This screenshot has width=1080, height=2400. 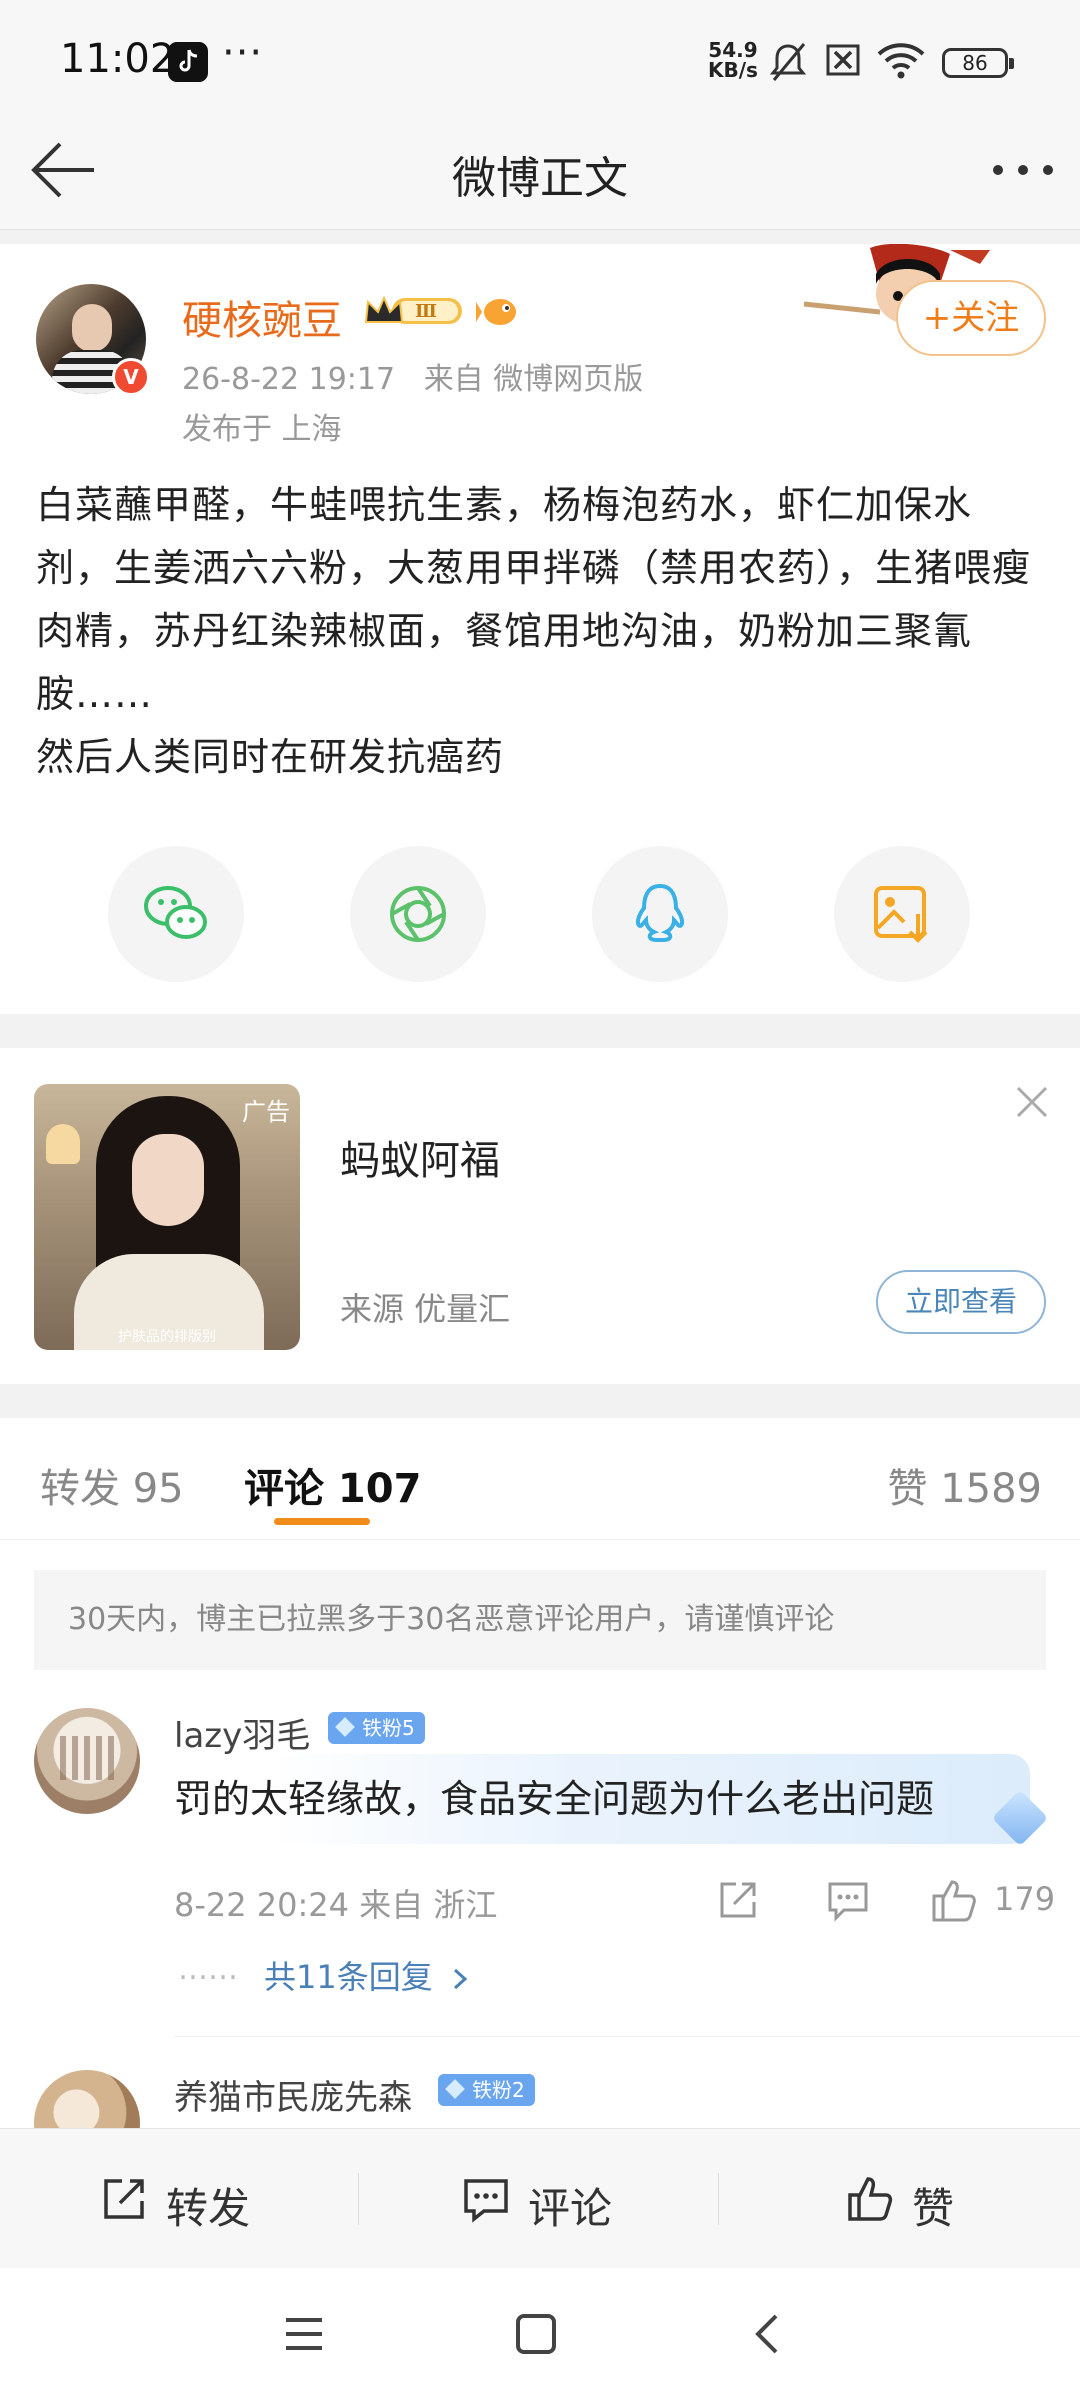 What do you see at coordinates (848, 1900) in the screenshot?
I see `reply-comment-icon` at bounding box center [848, 1900].